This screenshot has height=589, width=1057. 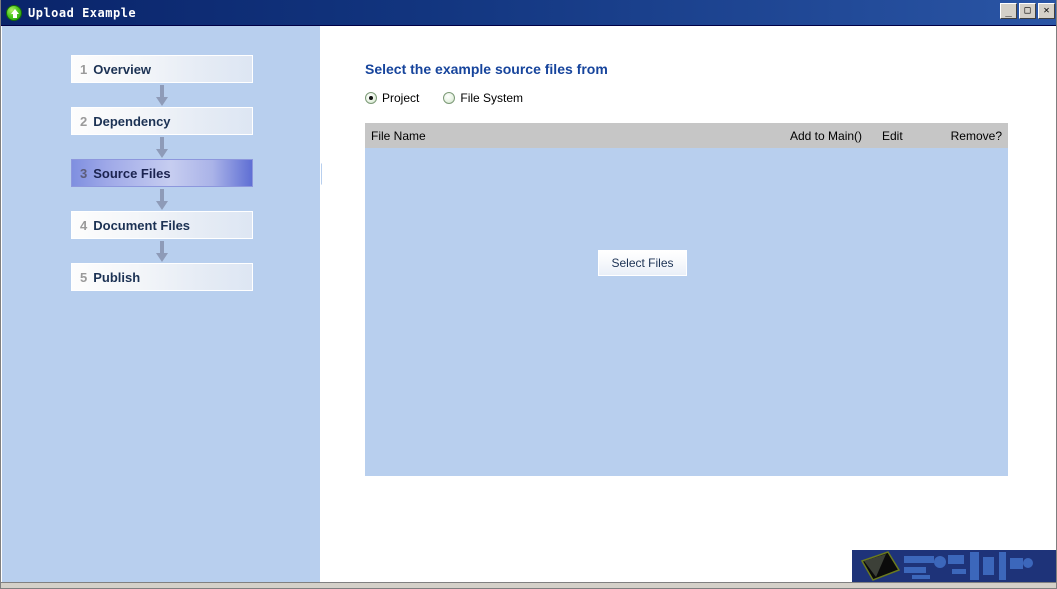 What do you see at coordinates (142, 225) in the screenshot?
I see `step-label: Document Files` at bounding box center [142, 225].